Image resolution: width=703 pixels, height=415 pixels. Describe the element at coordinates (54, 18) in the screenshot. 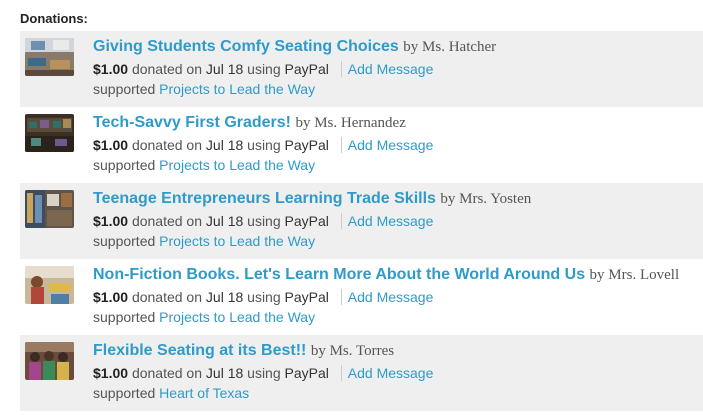

I see `donations-heading: Donations:` at that location.